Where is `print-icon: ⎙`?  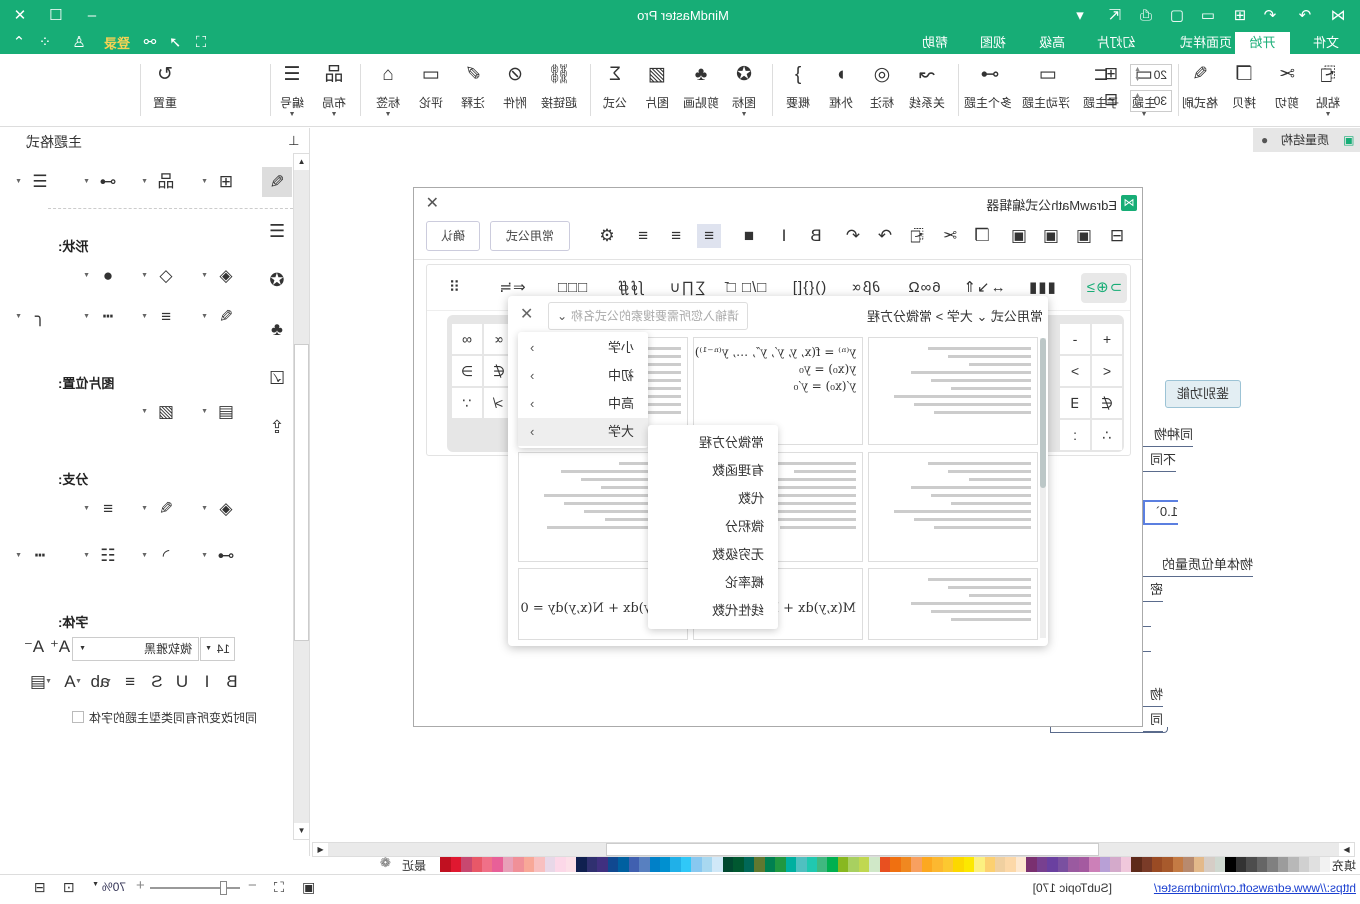
print-icon: ⎙ is located at coordinates (1146, 16).